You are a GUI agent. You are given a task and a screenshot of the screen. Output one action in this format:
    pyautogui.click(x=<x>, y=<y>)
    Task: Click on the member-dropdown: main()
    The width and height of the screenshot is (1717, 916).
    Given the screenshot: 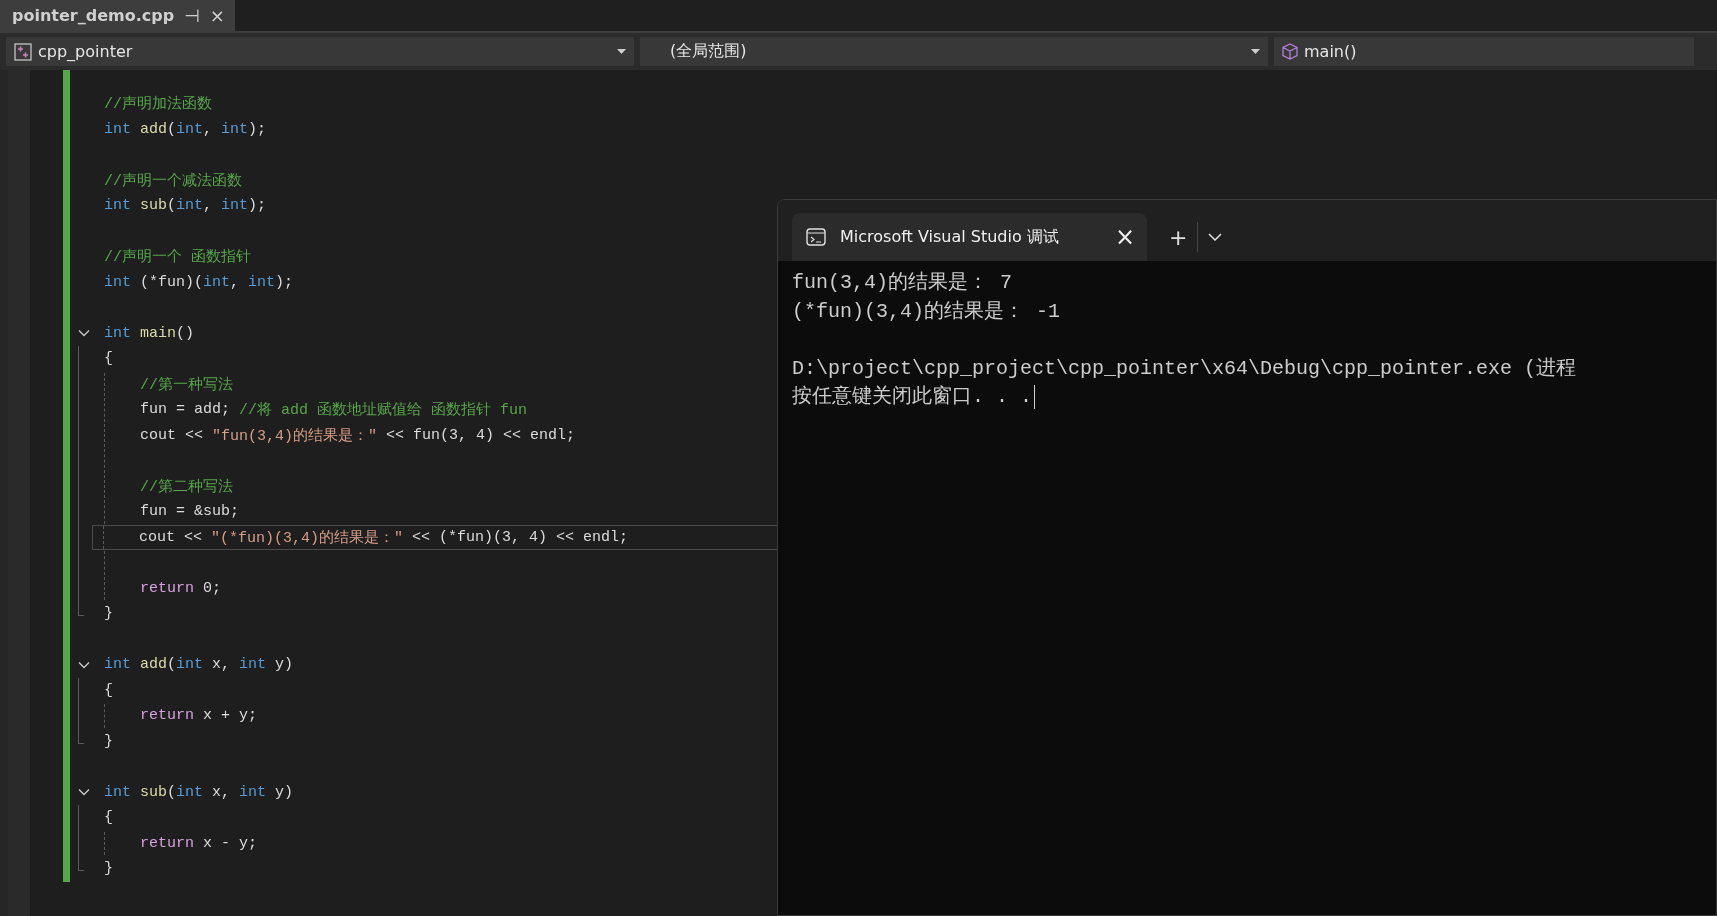 What is the action you would take?
    pyautogui.click(x=1484, y=51)
    